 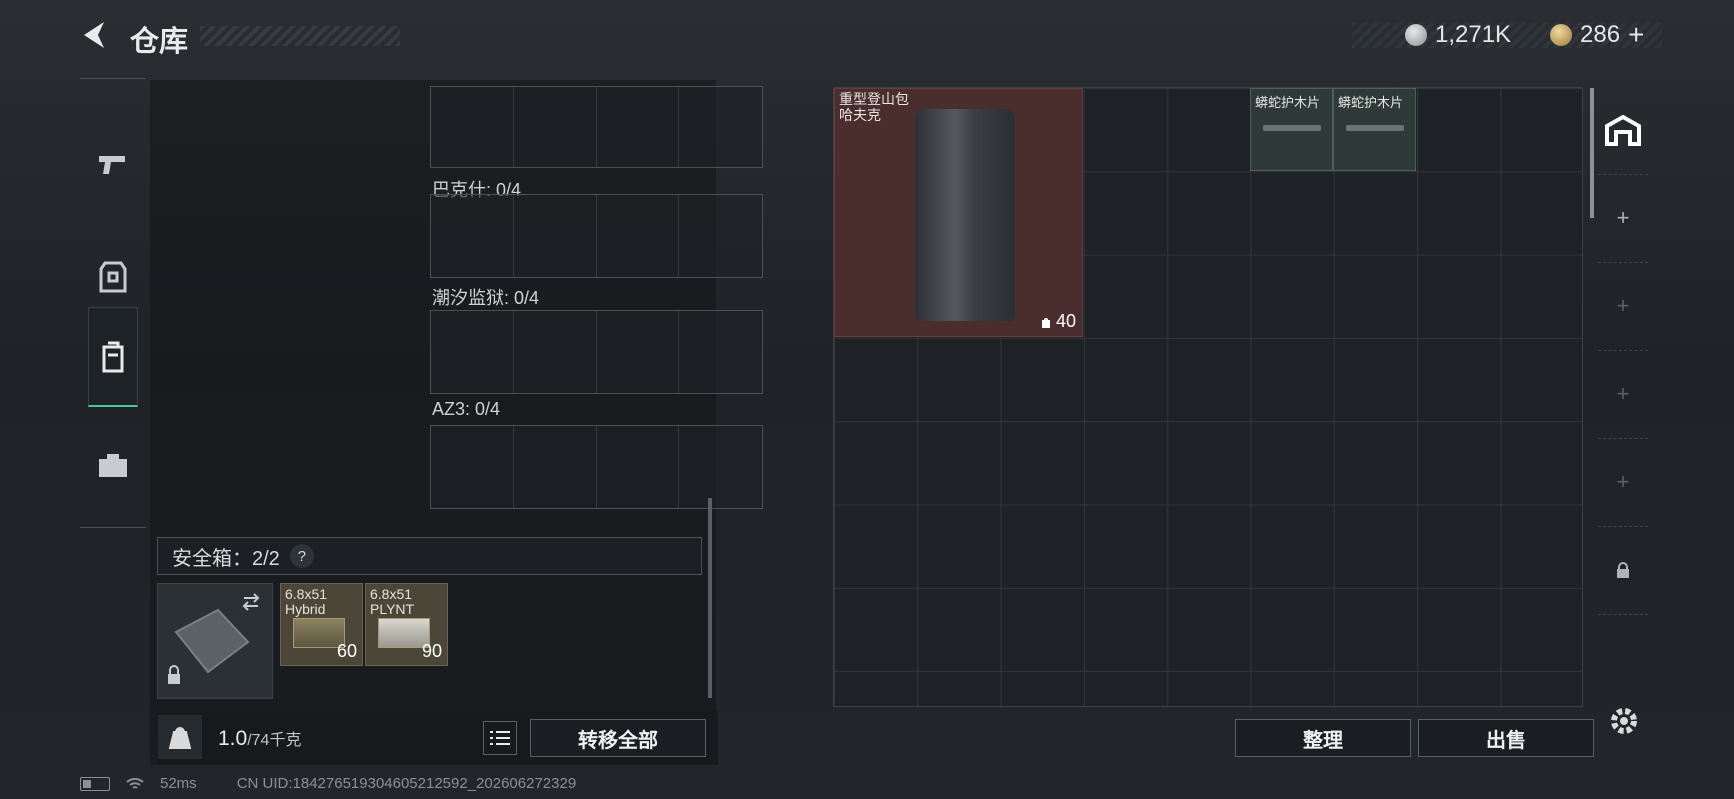 I want to click on transfer-all-button: 转移全部, so click(x=618, y=738).